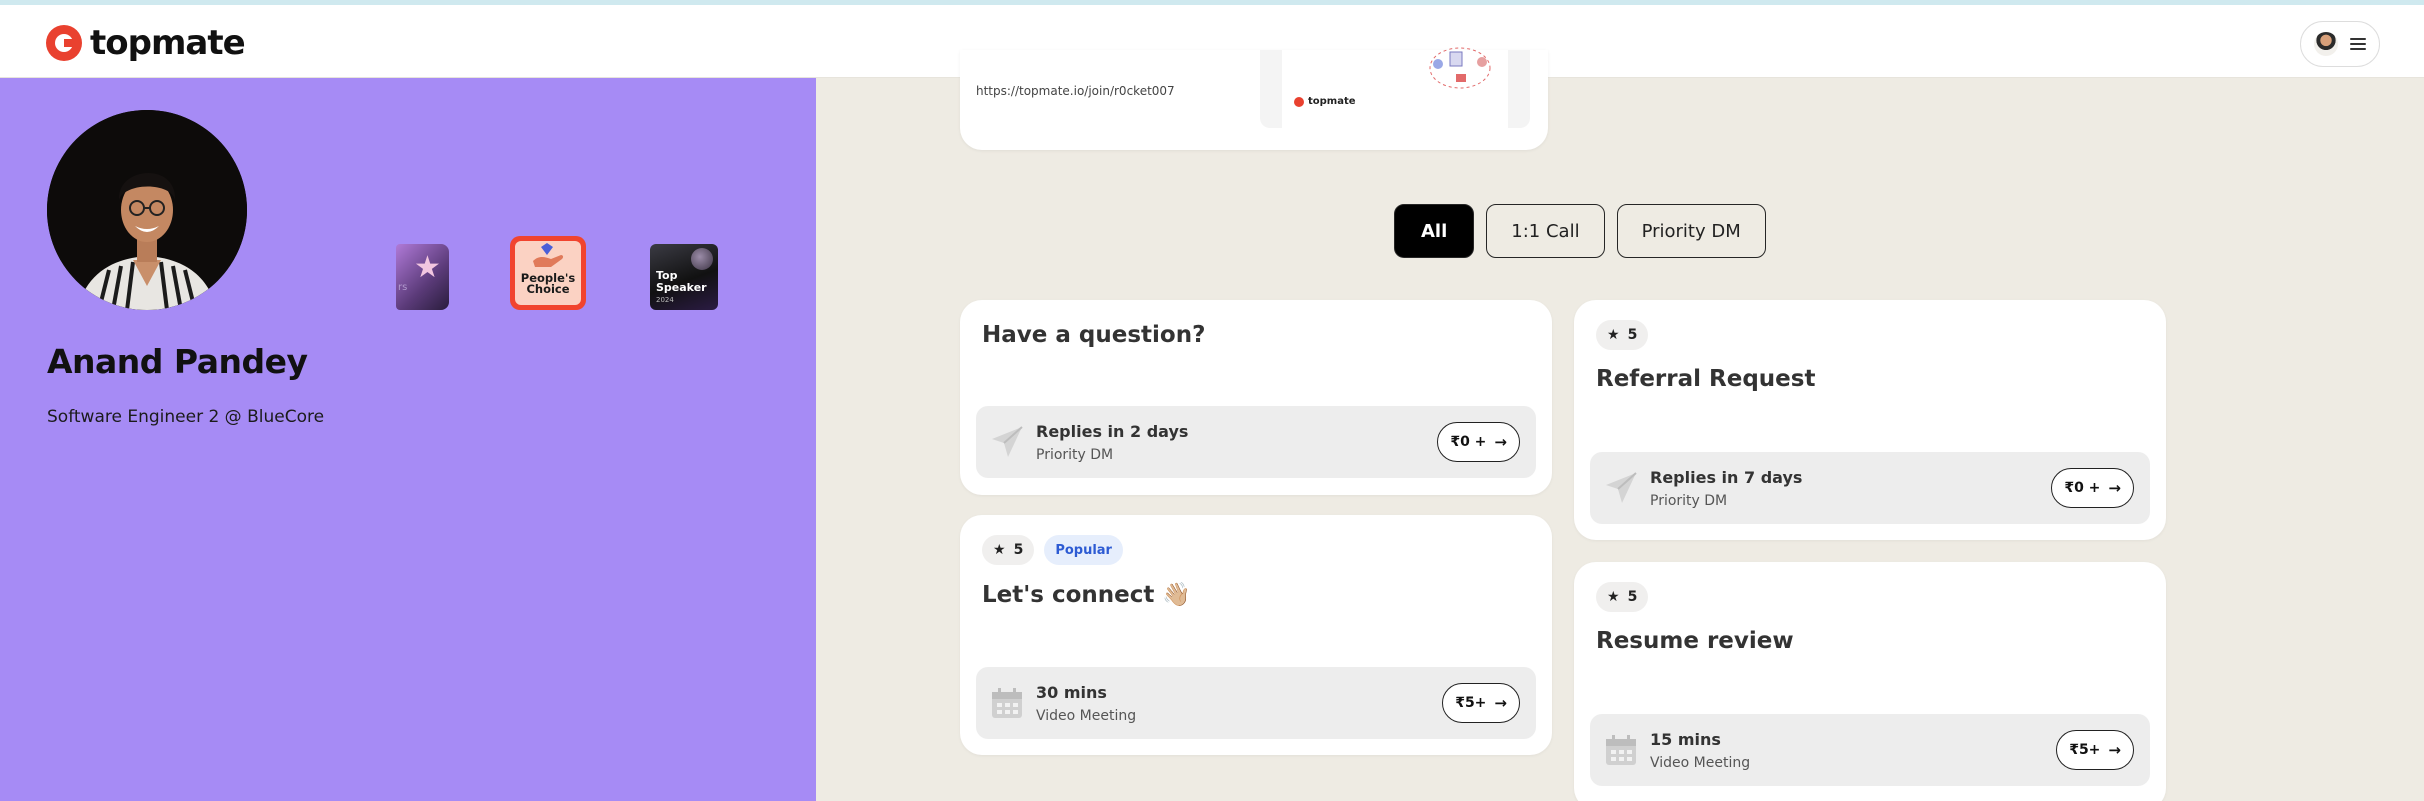  I want to click on profile-name: Anand Pandey, so click(177, 361).